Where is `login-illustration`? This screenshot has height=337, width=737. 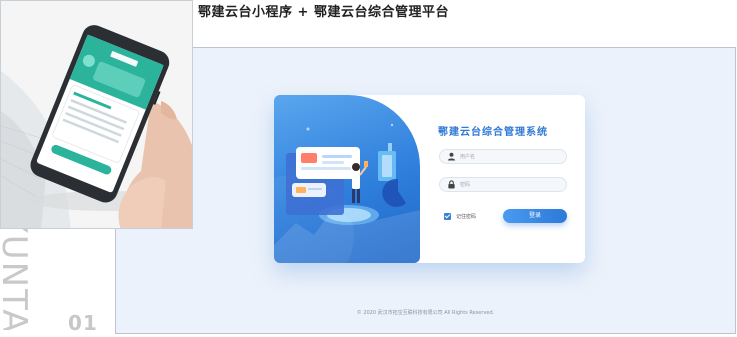
login-illustration is located at coordinates (347, 179).